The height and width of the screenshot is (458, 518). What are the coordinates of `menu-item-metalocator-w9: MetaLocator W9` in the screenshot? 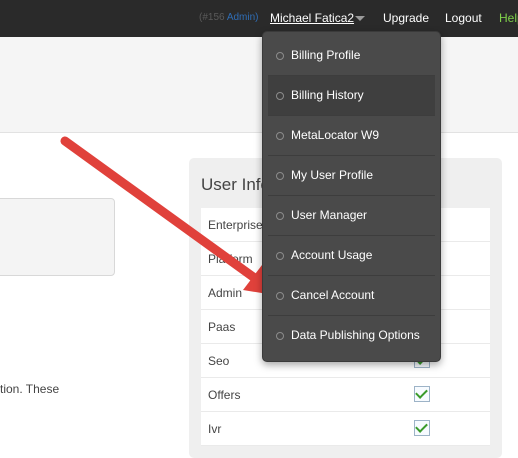 It's located at (351, 136).